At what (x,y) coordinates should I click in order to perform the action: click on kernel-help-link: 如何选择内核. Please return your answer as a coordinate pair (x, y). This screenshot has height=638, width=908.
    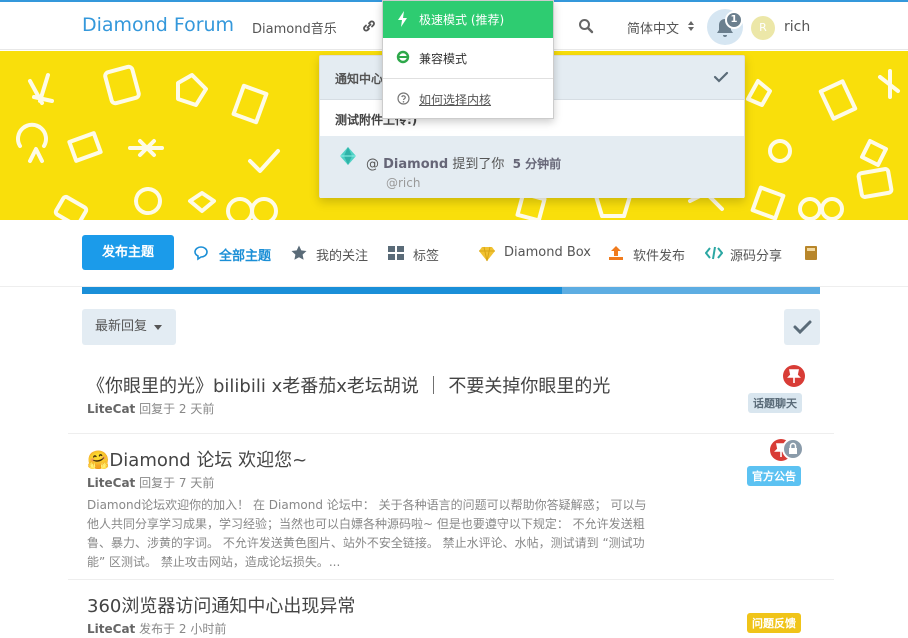
    Looking at the image, I should click on (468, 99).